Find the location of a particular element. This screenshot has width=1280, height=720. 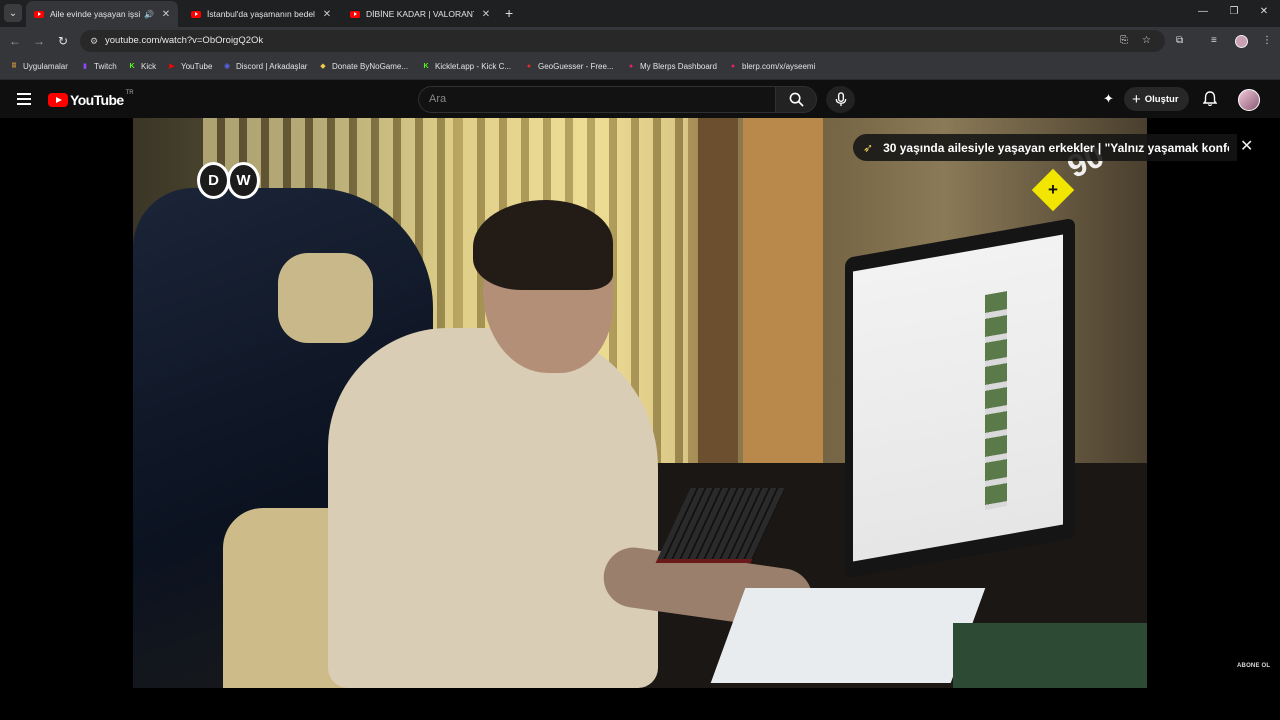

tab-2: İstanbul'da yaşamanın bedeli: " ✕ is located at coordinates (261, 14).